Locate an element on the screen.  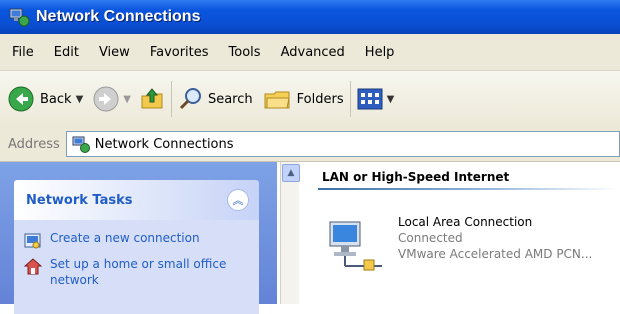
views-button: ▼ is located at coordinates (378, 99).